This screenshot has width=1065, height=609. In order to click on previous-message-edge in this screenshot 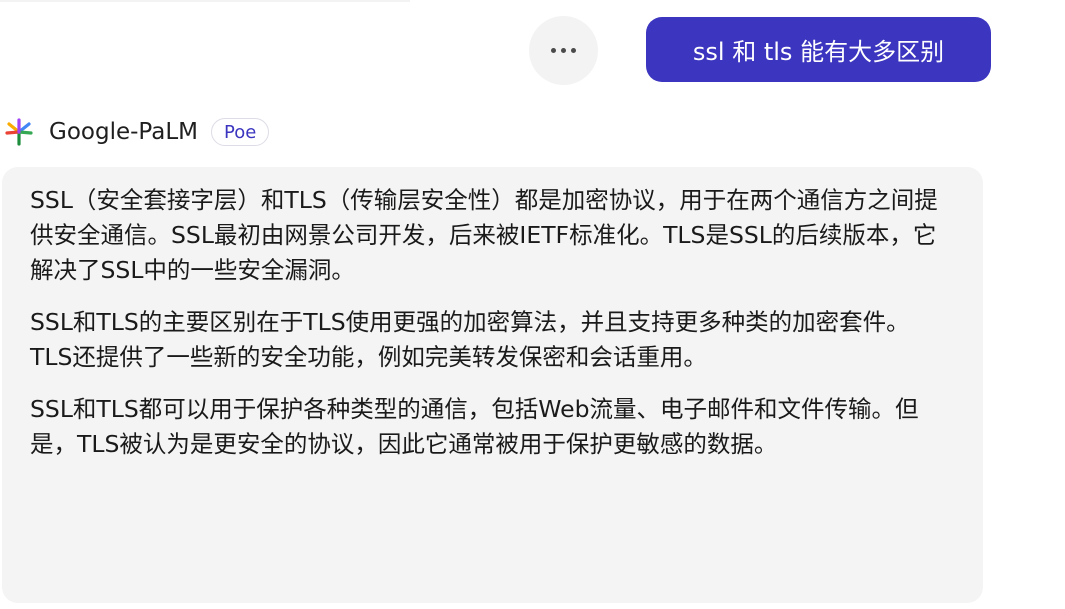, I will do `click(205, 1)`.